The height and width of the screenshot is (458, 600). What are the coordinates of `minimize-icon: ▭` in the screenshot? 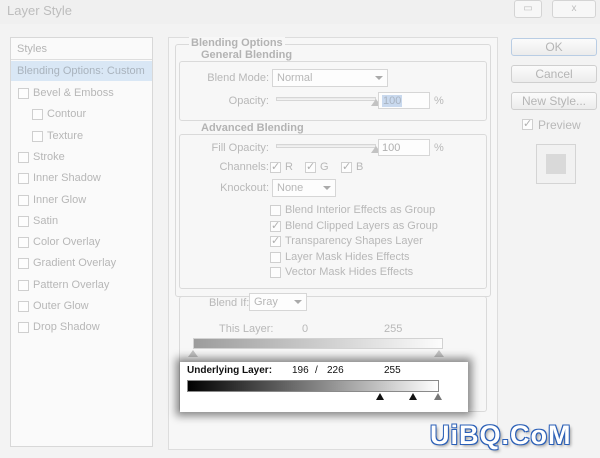 It's located at (528, 8).